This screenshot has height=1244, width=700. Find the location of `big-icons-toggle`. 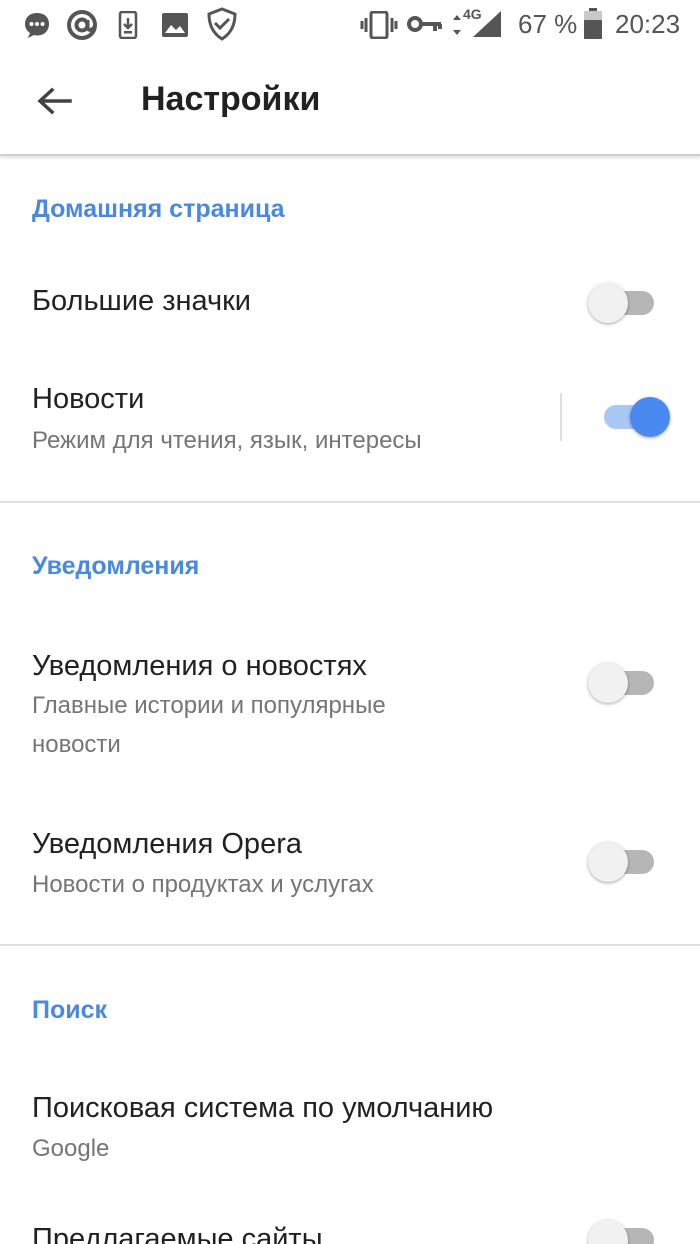

big-icons-toggle is located at coordinates (624, 303).